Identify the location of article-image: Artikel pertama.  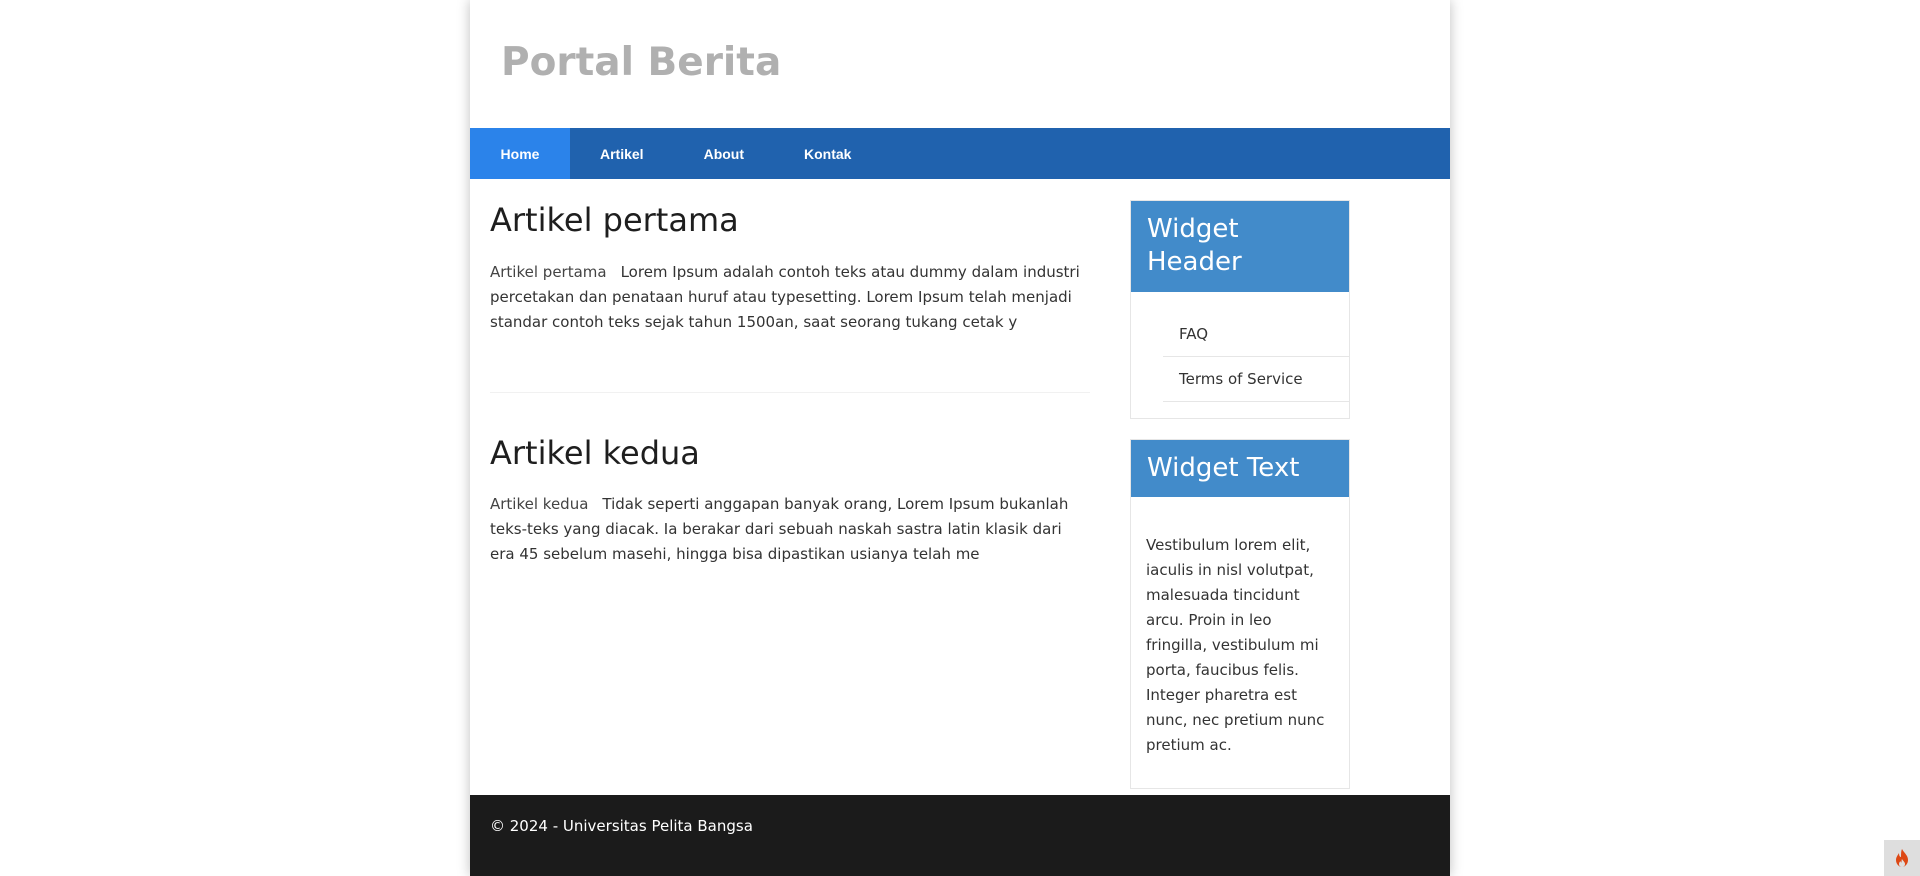
(548, 271).